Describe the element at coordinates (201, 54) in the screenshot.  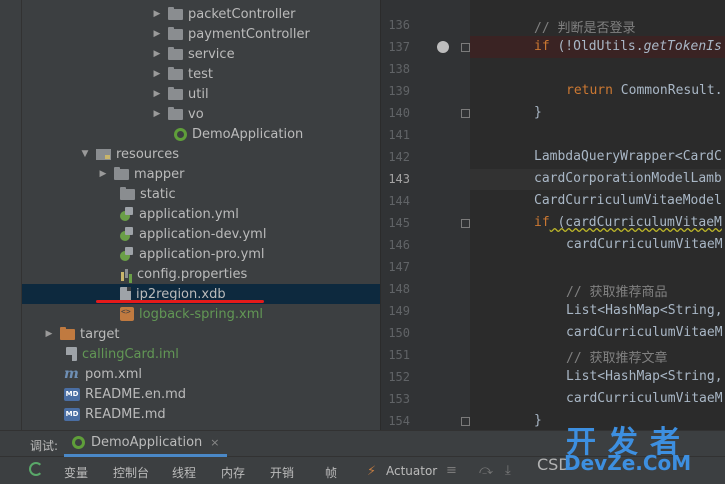
I see `tree-item-service: ▶ service` at that location.